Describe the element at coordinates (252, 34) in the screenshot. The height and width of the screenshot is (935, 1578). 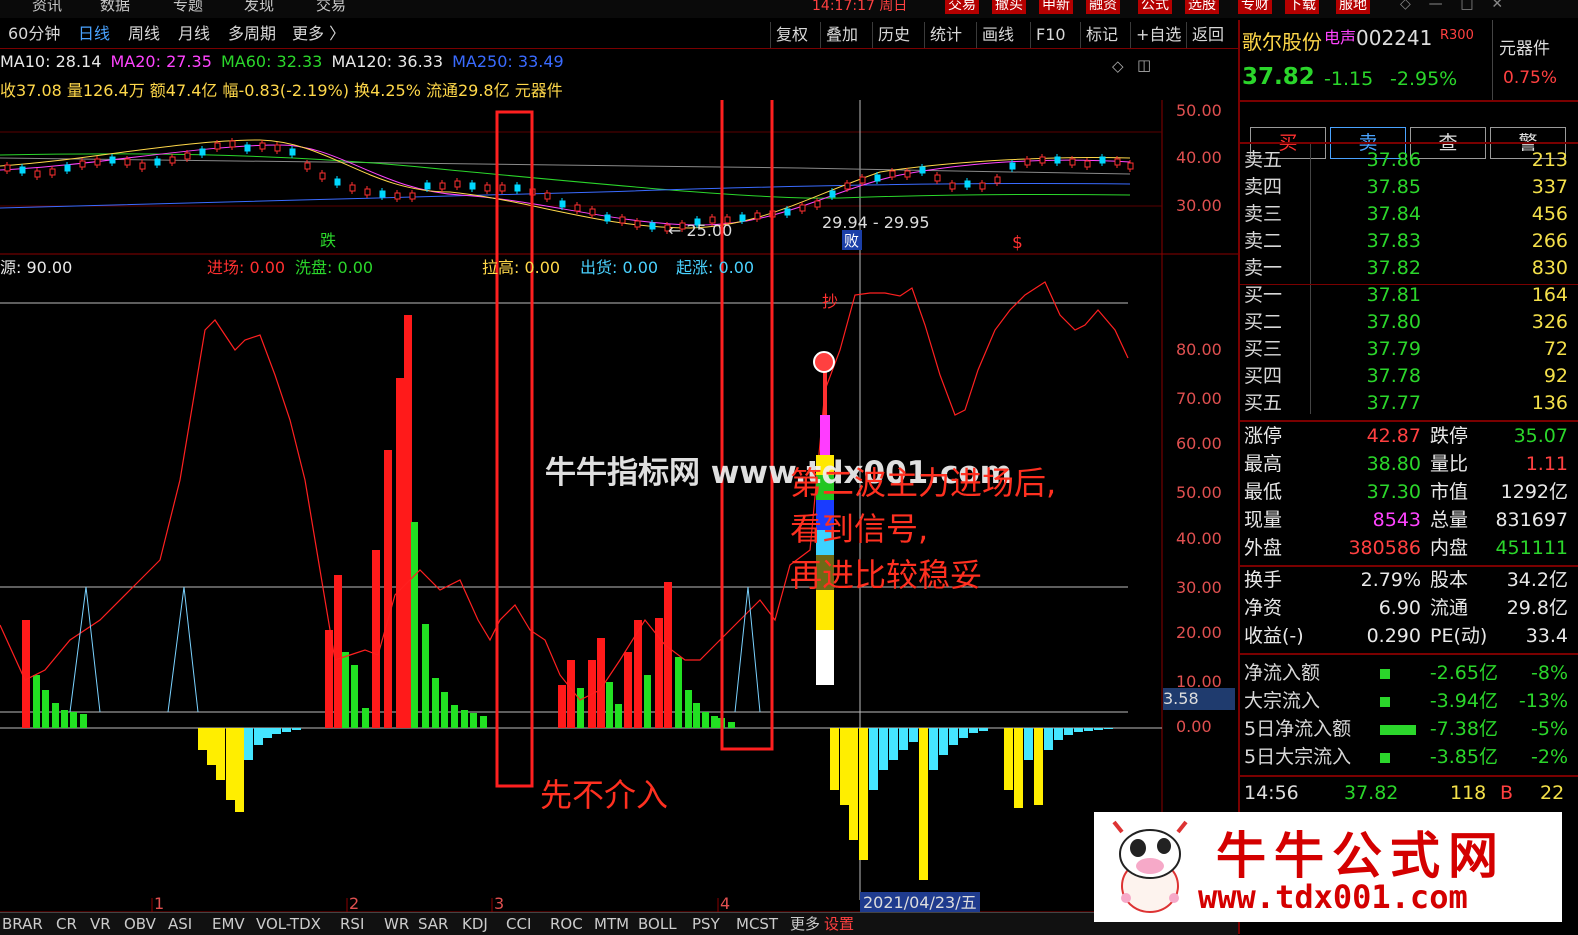
I see `period-multi: 多周期` at that location.